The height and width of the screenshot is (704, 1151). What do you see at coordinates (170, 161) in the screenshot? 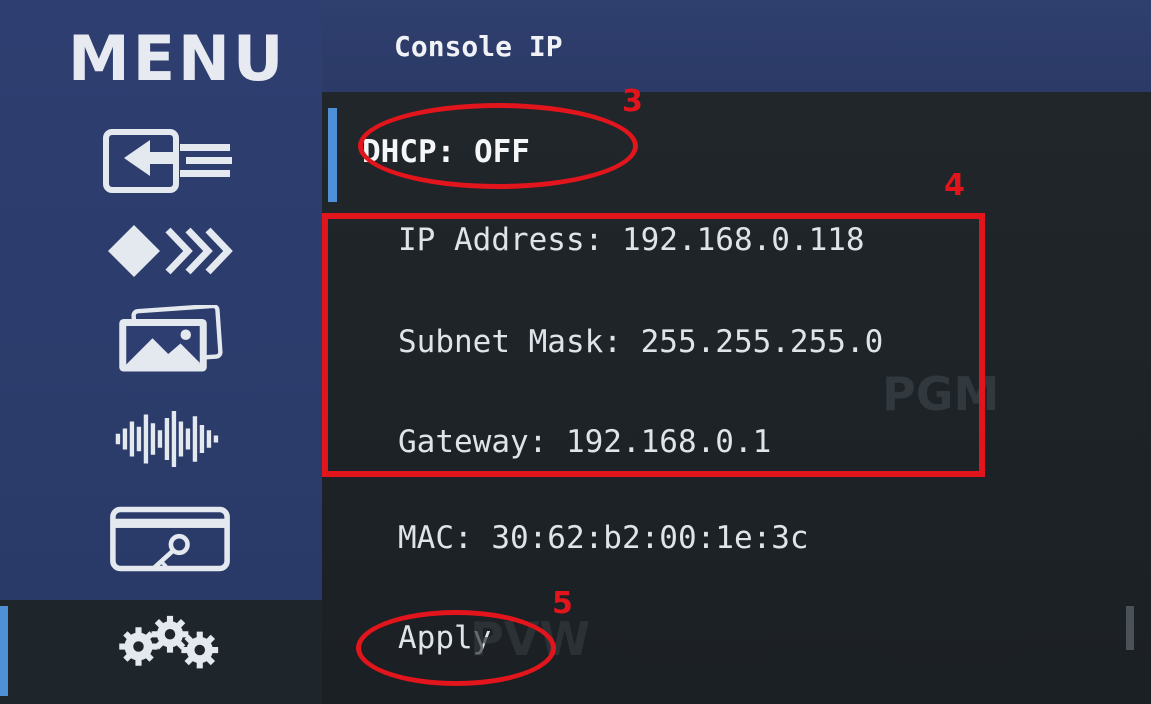
I see `input-source-icon` at bounding box center [170, 161].